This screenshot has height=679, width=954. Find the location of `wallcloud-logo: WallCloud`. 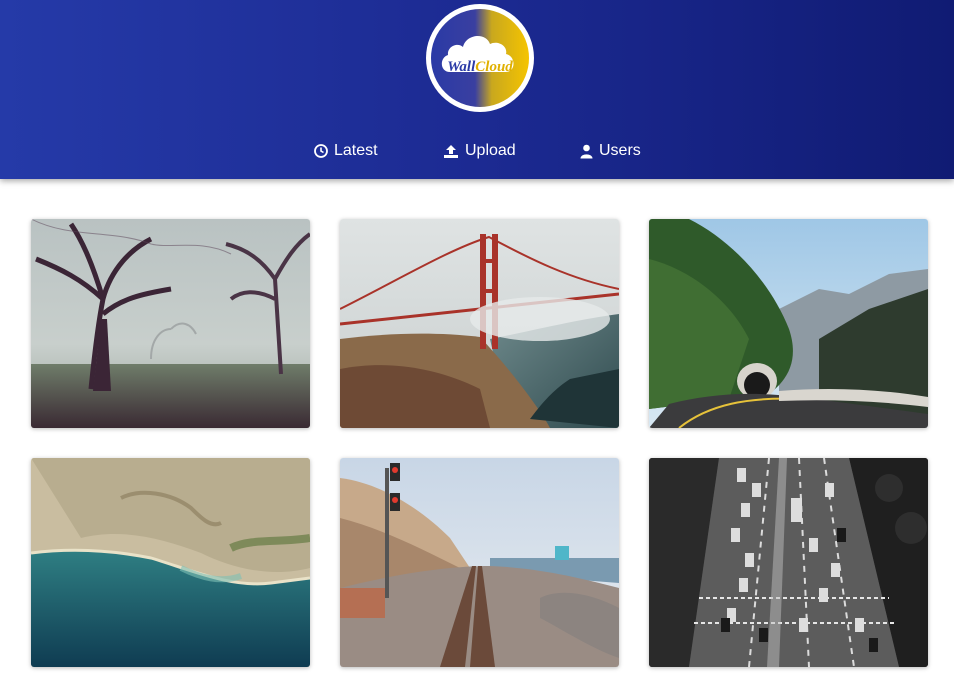

wallcloud-logo: WallCloud is located at coordinates (480, 58).